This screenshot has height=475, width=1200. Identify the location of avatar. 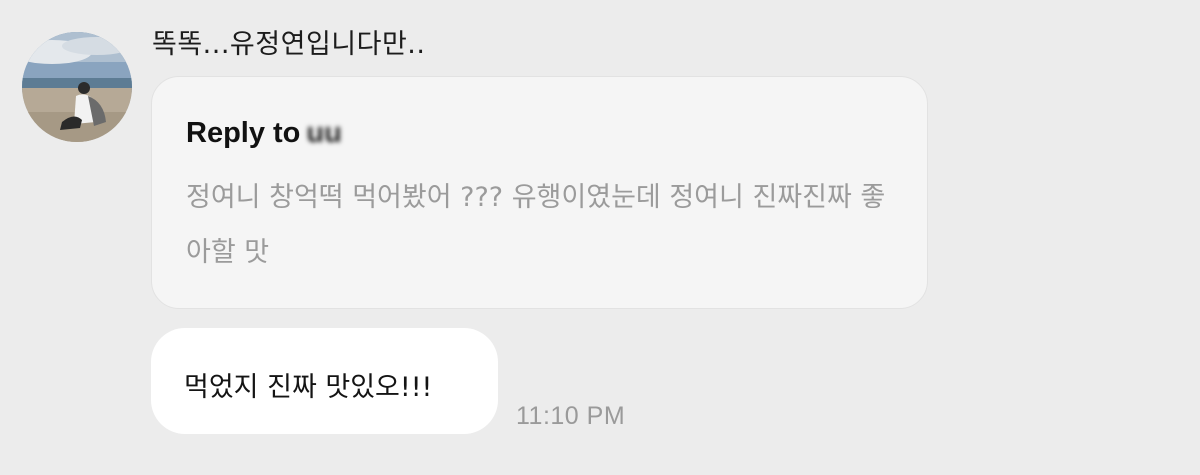
(77, 87).